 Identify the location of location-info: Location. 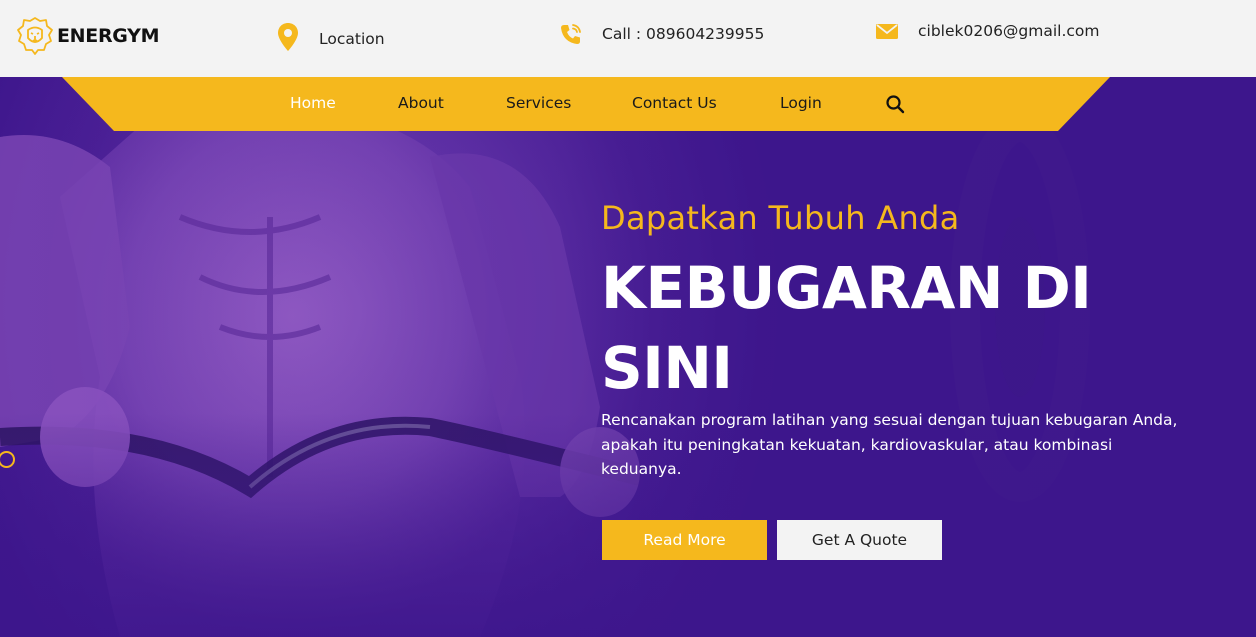
(330, 37).